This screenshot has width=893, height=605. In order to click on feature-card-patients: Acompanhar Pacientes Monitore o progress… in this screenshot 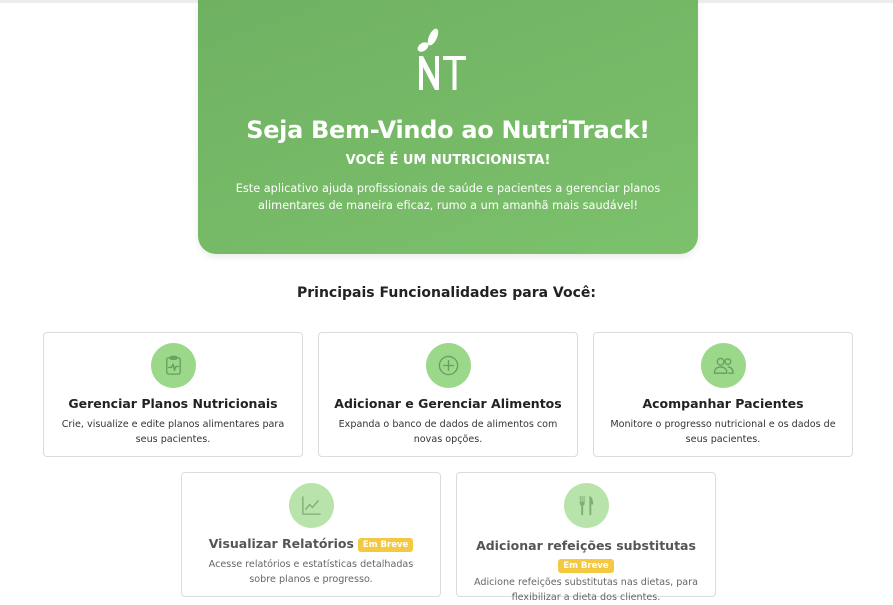, I will do `click(723, 394)`.